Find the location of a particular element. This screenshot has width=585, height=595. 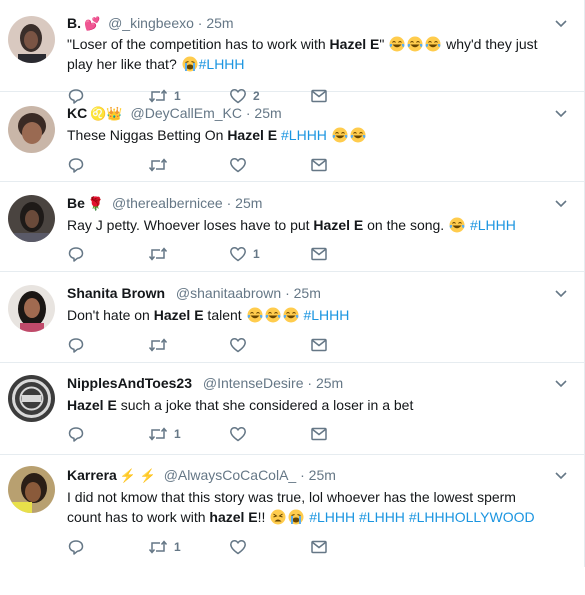

display-name: B. is located at coordinates (74, 23).